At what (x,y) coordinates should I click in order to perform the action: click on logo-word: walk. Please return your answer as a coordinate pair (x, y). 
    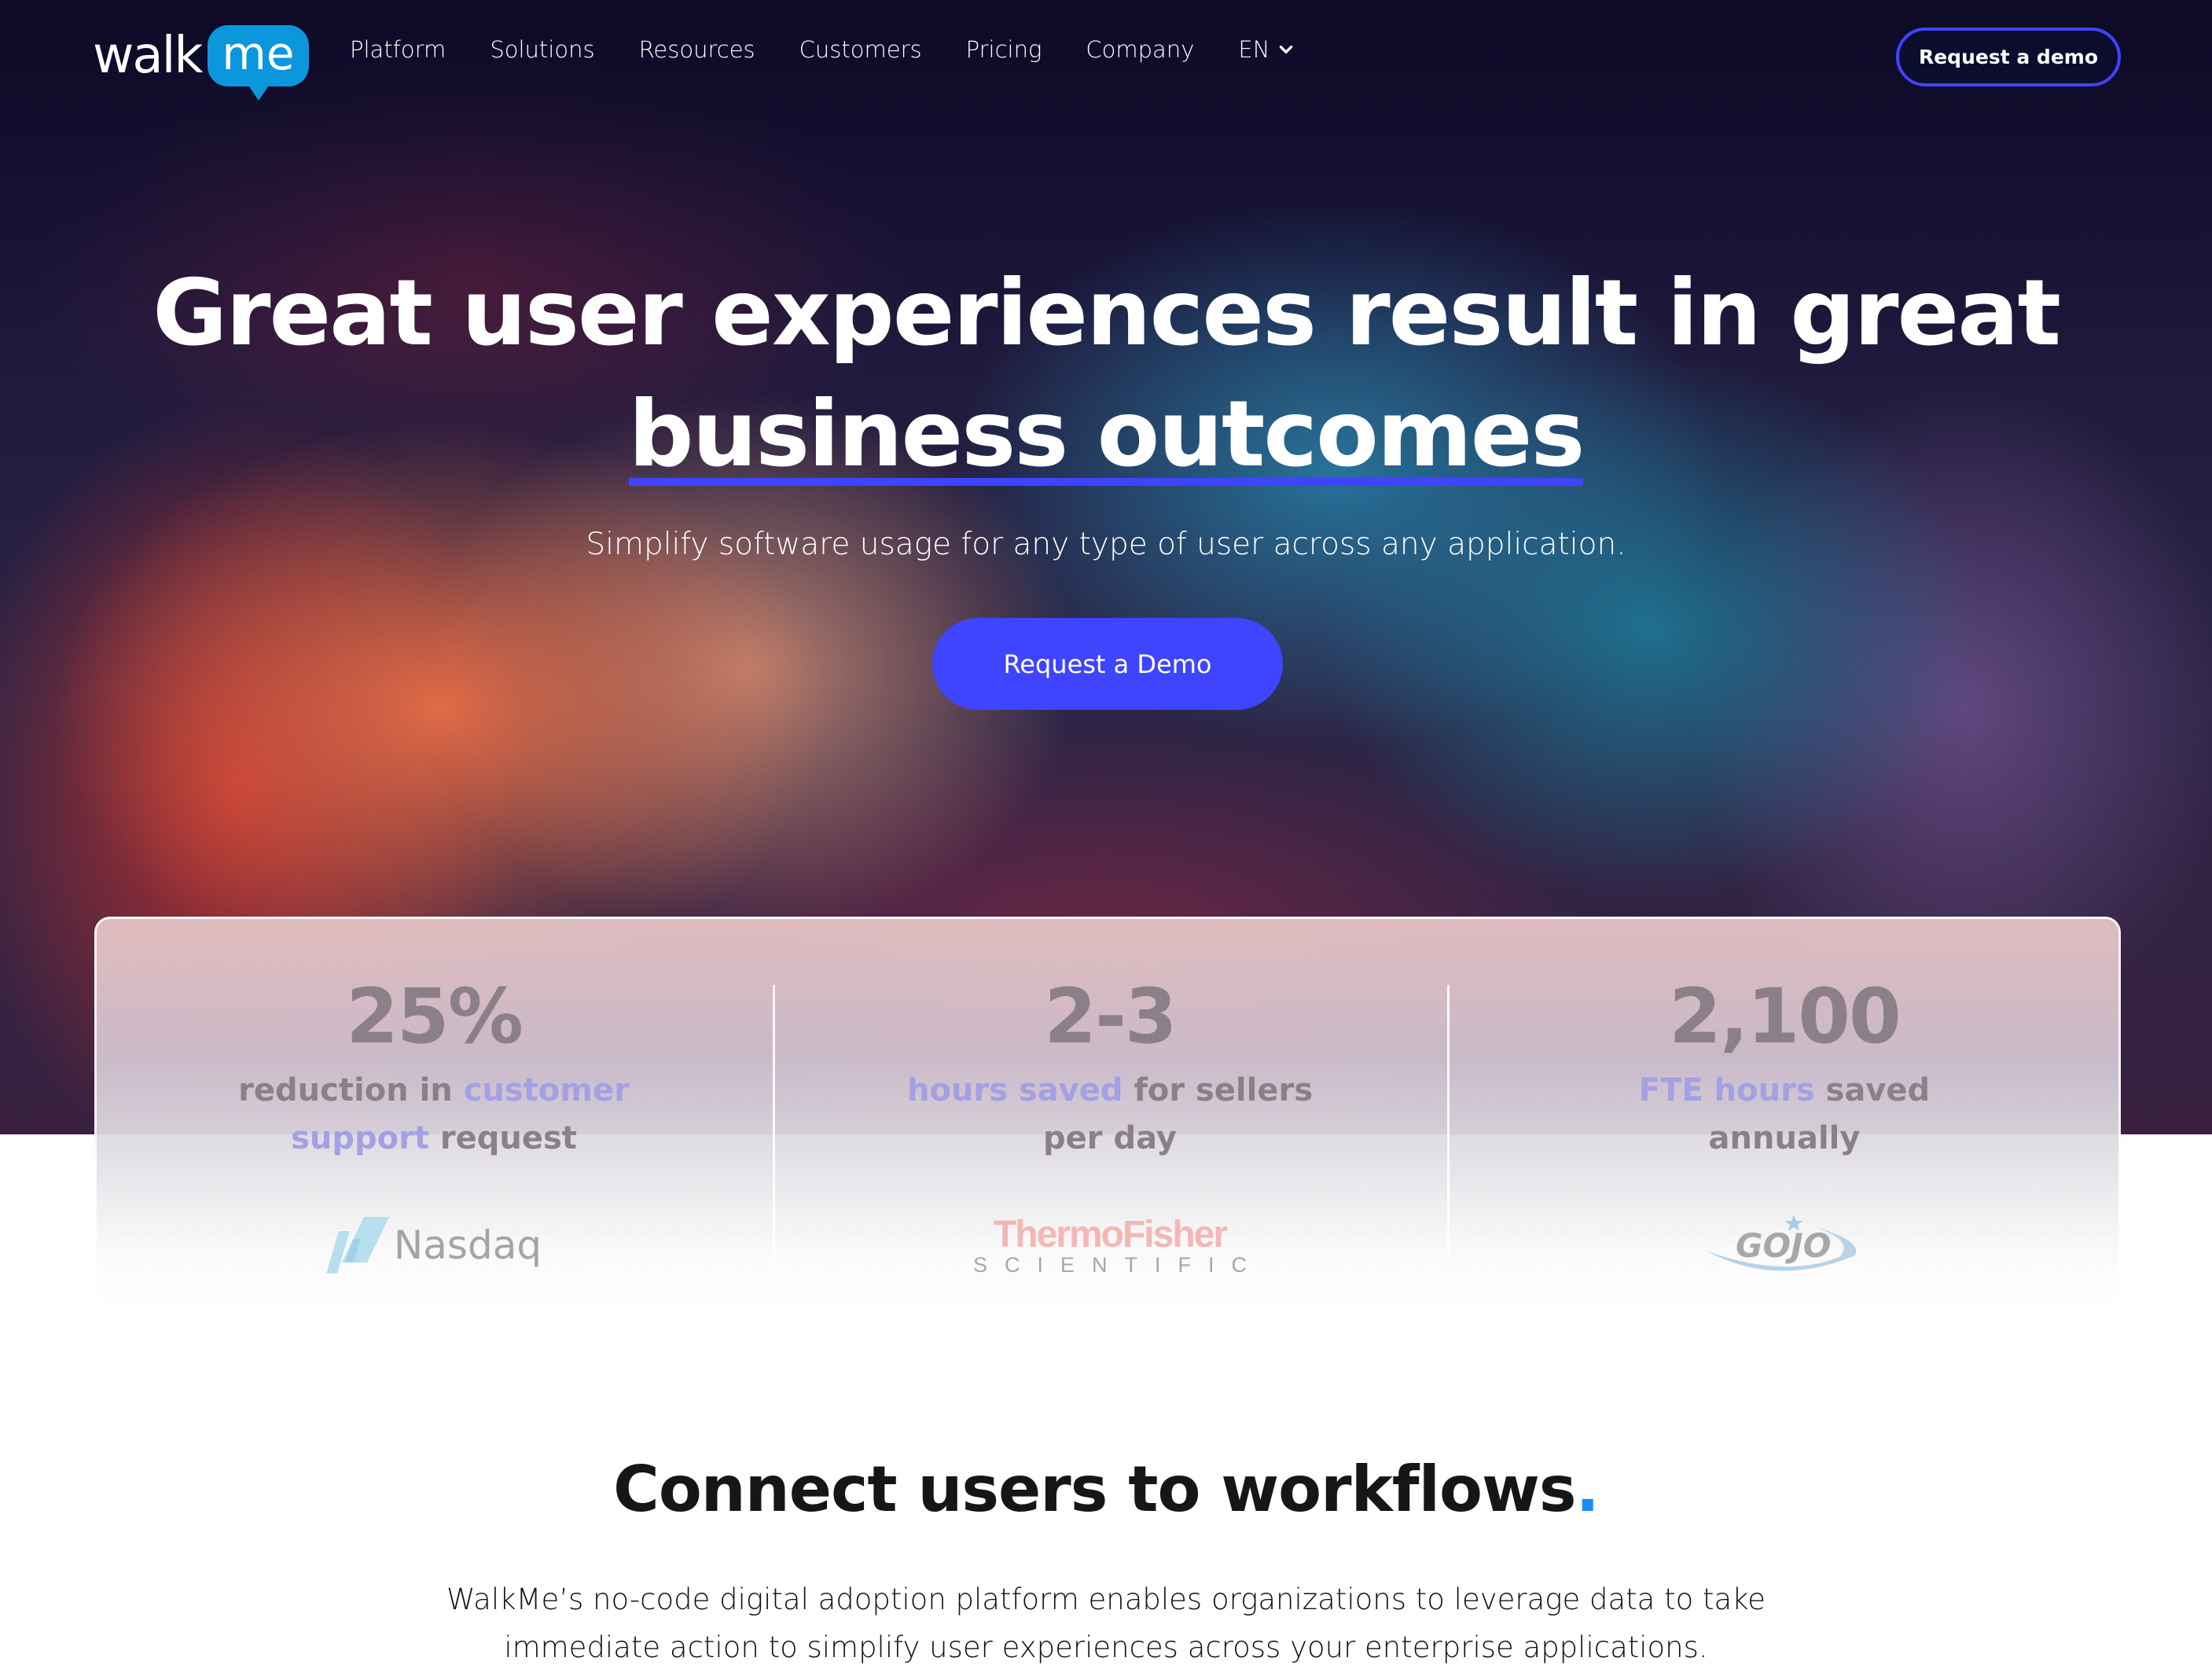
    Looking at the image, I should click on (148, 56).